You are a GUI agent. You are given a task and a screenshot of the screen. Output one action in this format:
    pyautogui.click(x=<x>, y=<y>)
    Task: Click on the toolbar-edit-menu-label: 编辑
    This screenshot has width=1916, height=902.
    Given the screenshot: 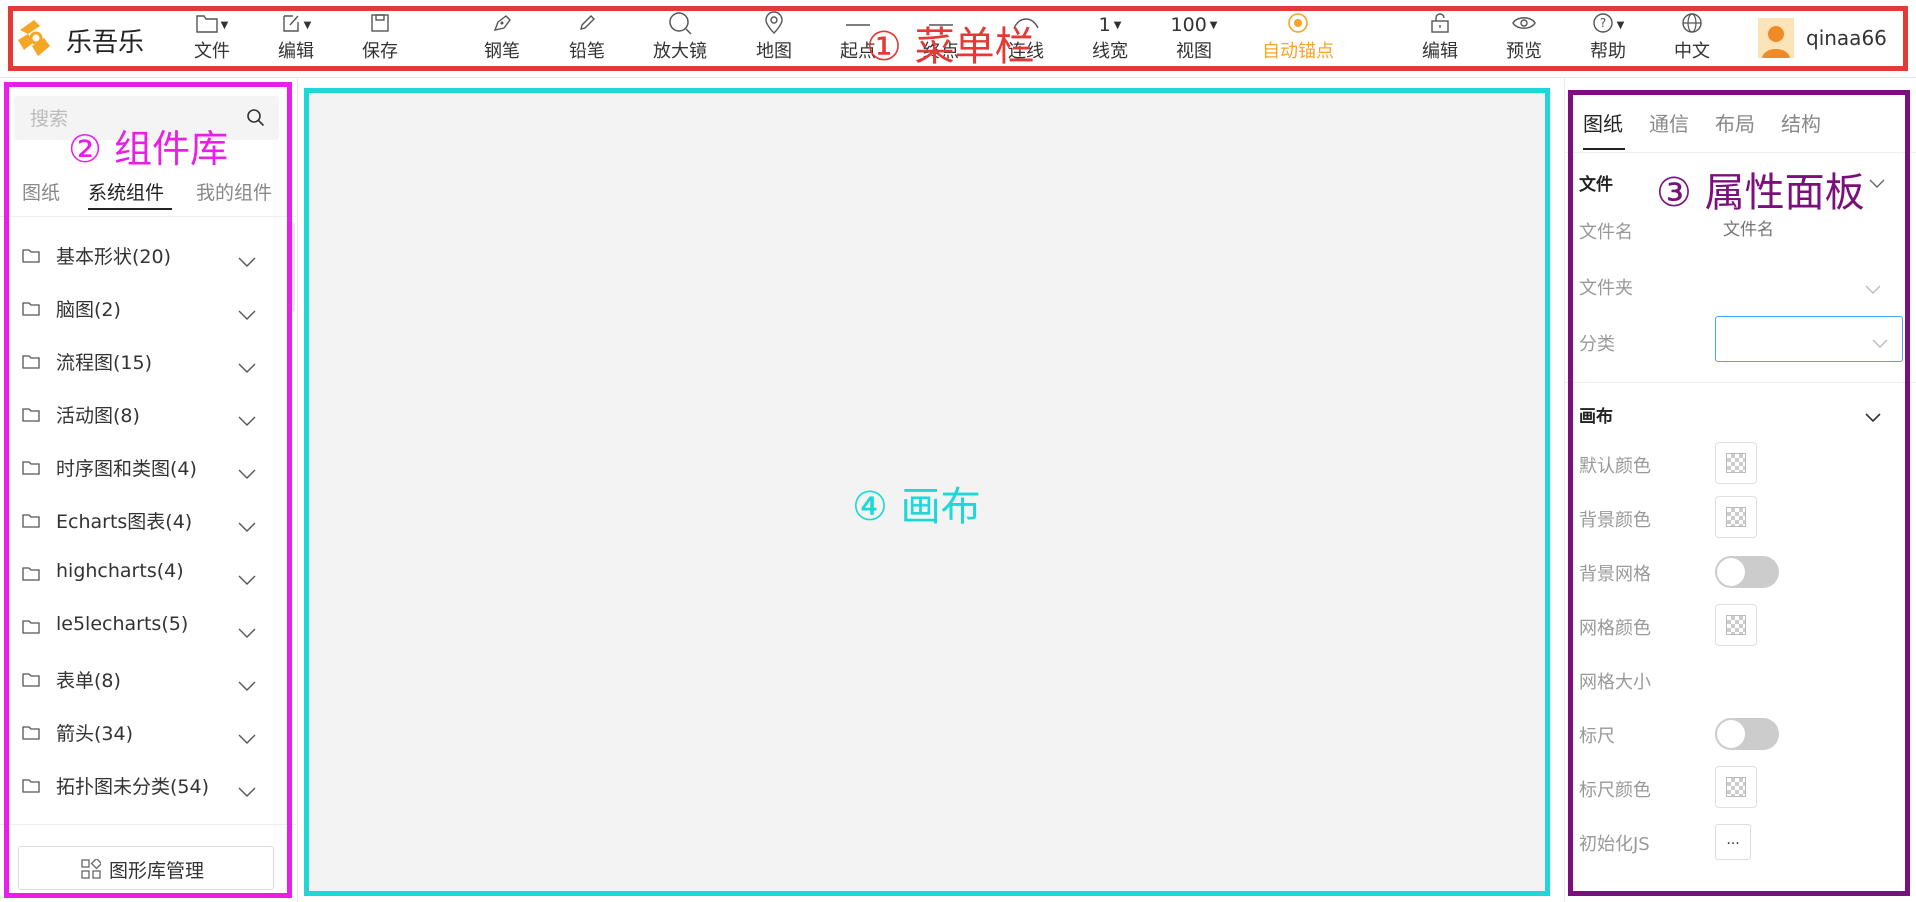 What is the action you would take?
    pyautogui.click(x=296, y=51)
    